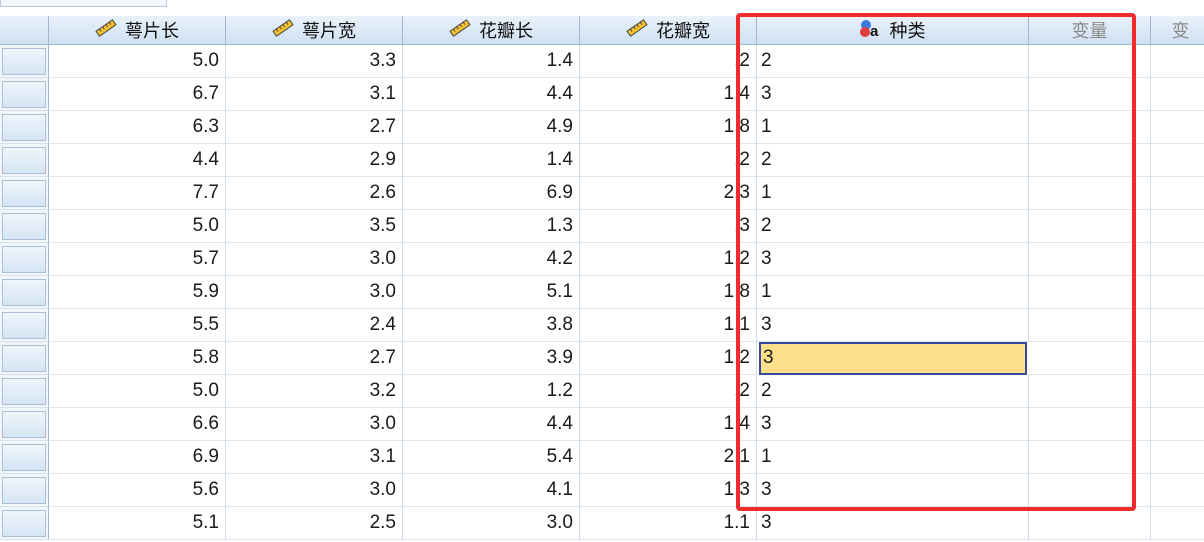  What do you see at coordinates (314, 61) in the screenshot?
I see `data-cell: 3.3` at bounding box center [314, 61].